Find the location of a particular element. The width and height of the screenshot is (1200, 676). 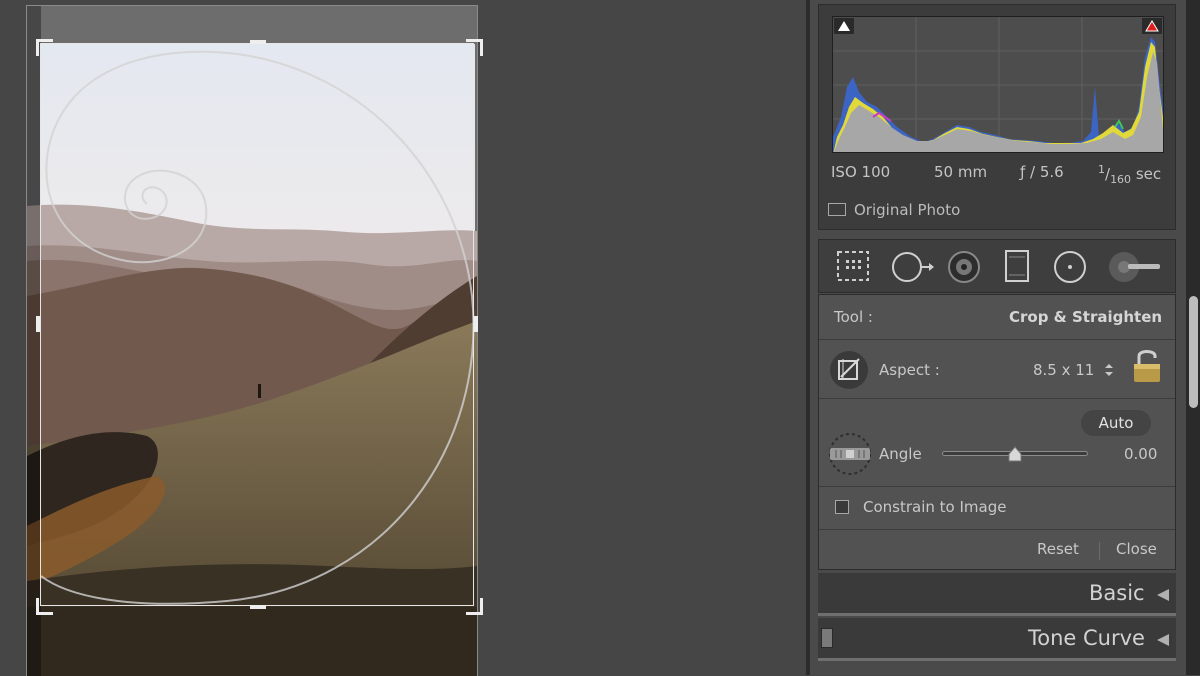

tool-value: Crop & Straighten is located at coordinates (1086, 317).